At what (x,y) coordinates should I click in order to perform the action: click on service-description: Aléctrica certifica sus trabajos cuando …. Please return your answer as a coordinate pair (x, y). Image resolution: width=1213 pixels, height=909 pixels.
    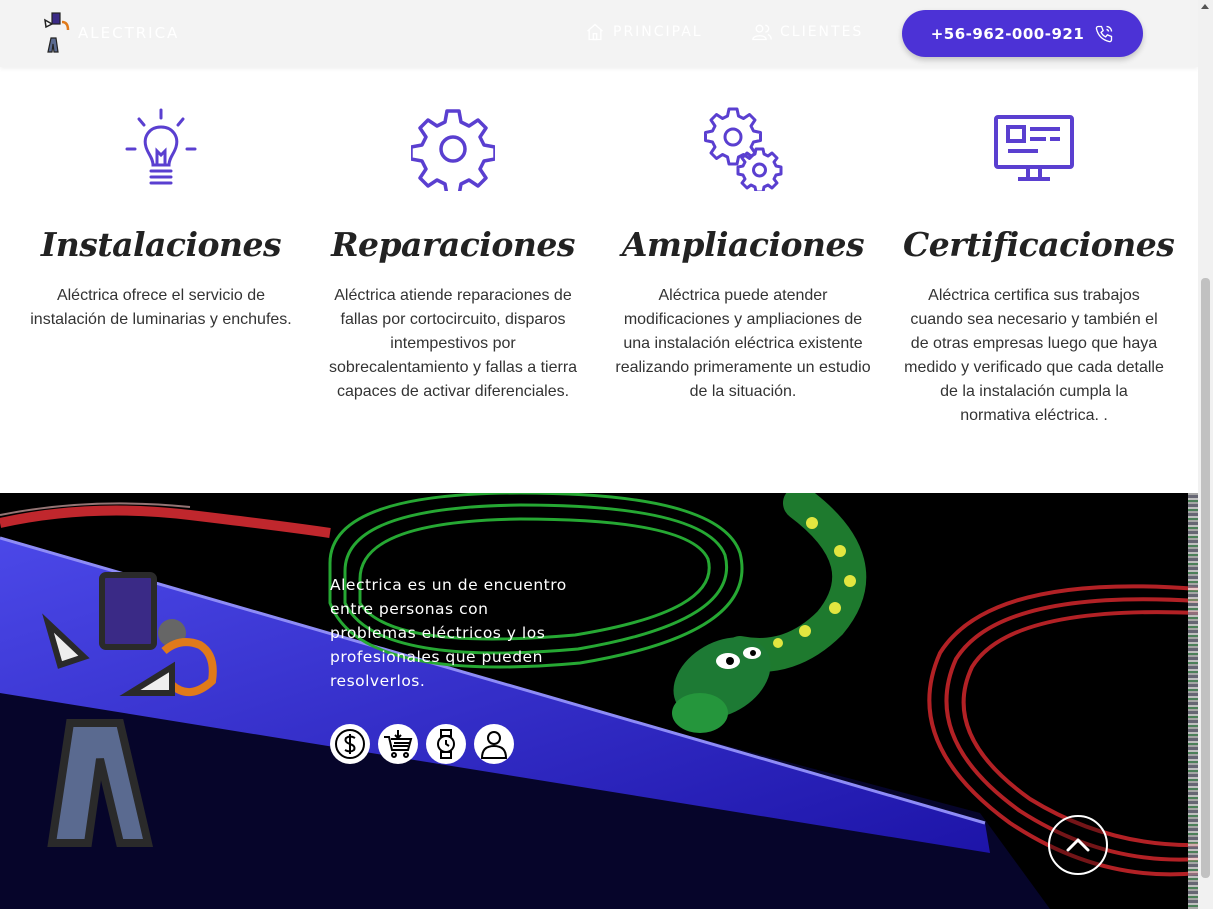
    Looking at the image, I should click on (1034, 355).